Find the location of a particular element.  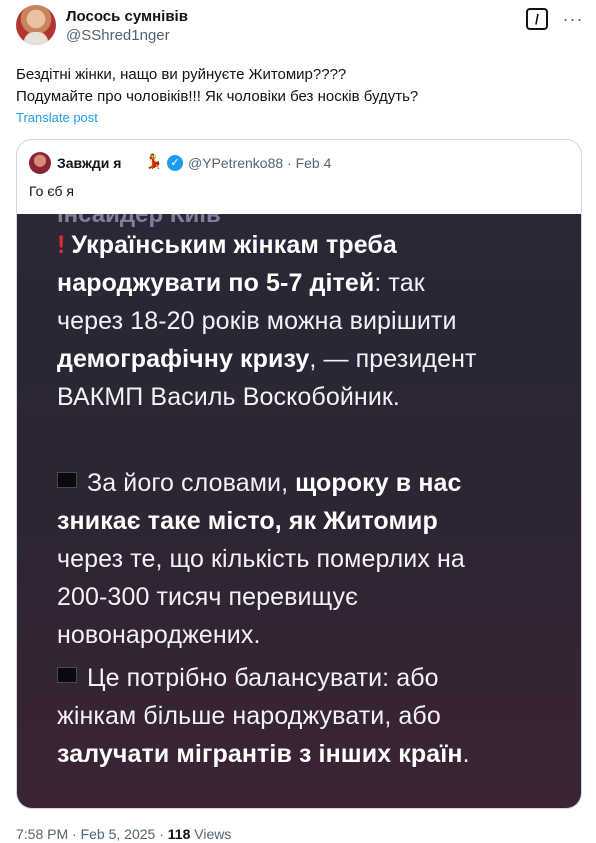

display-name: Лосось сумнівів is located at coordinates (127, 17).